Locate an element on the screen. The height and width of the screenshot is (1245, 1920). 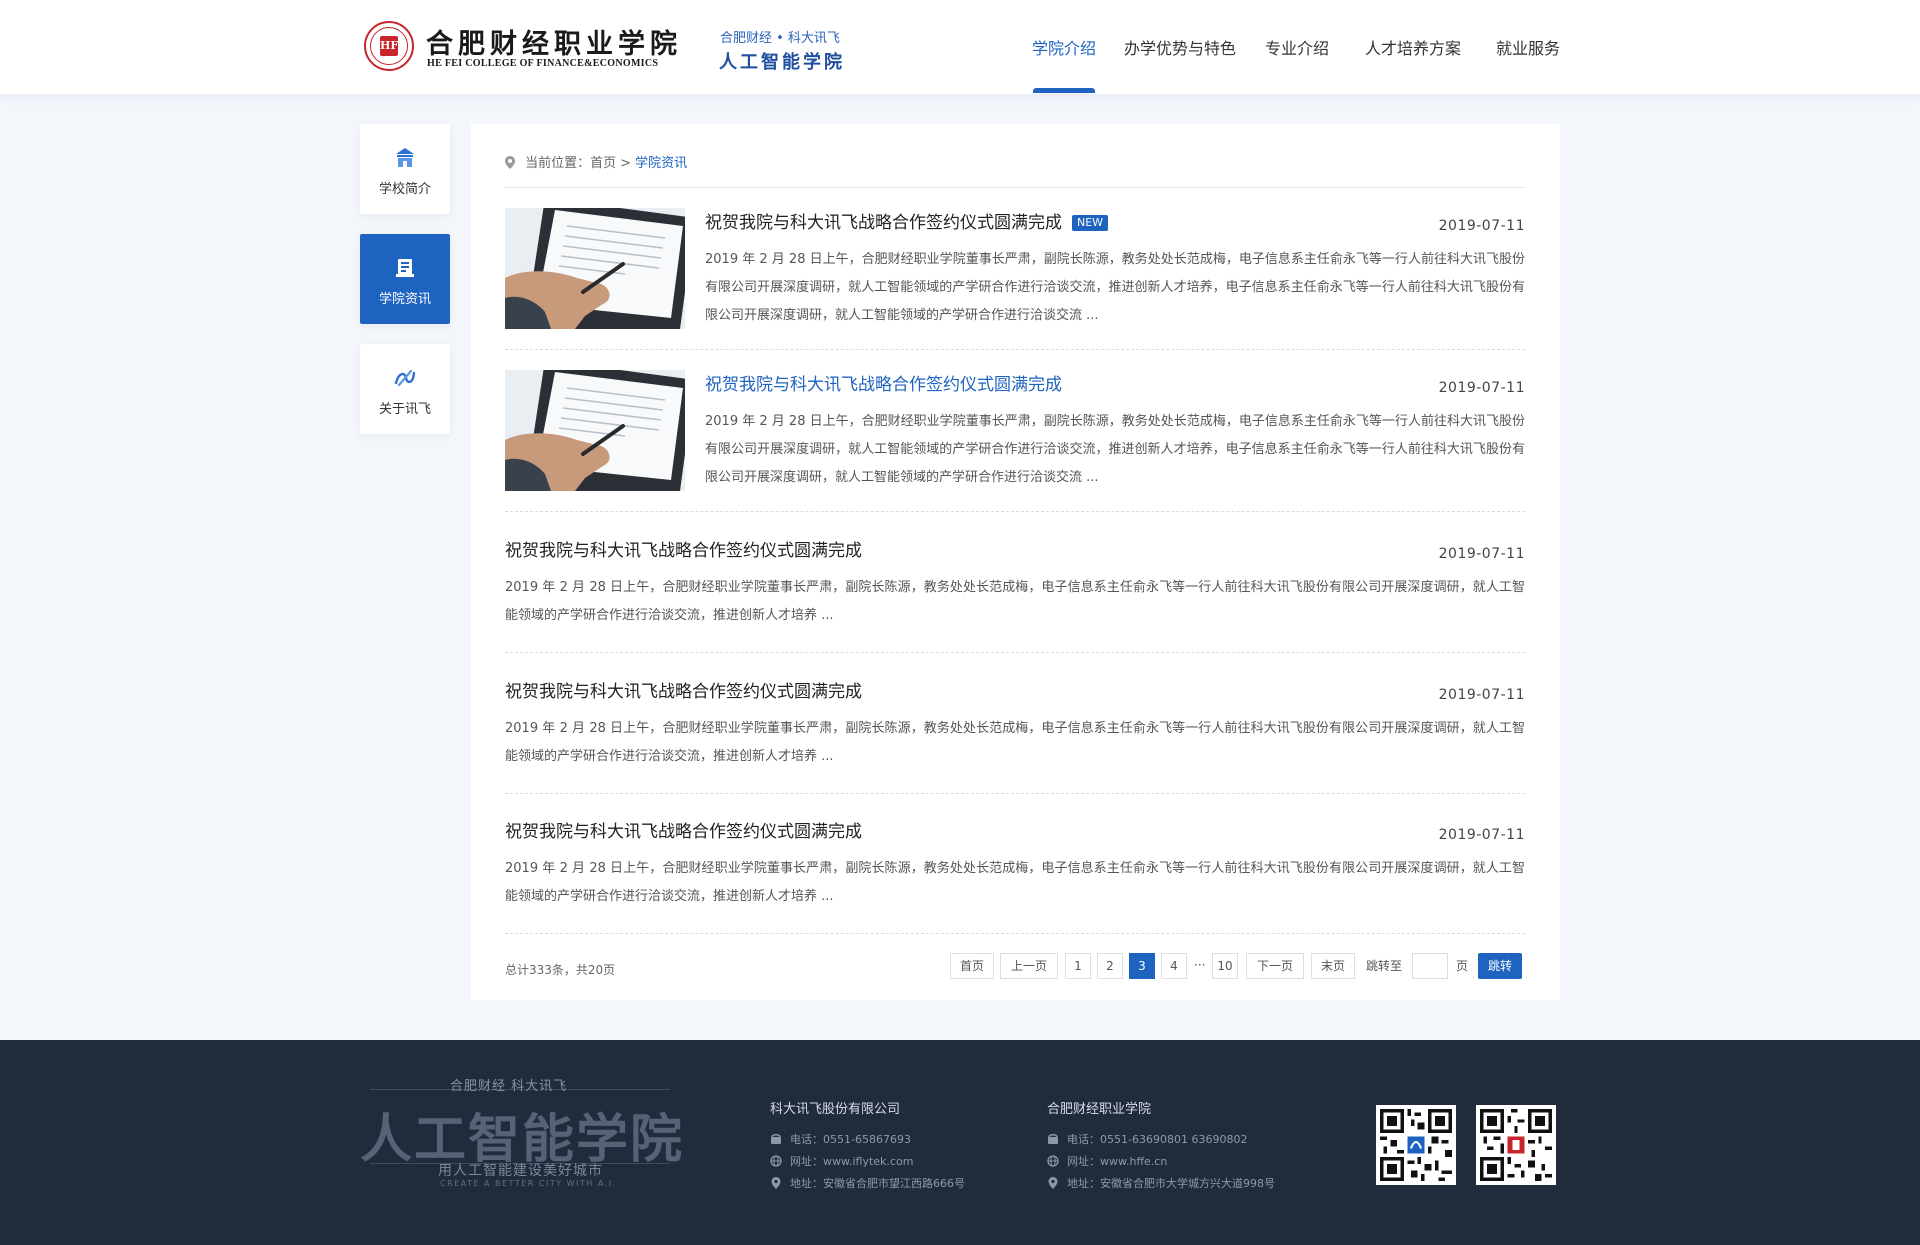
nav-item-training-plan: 人才培养方案 is located at coordinates (1413, 47).